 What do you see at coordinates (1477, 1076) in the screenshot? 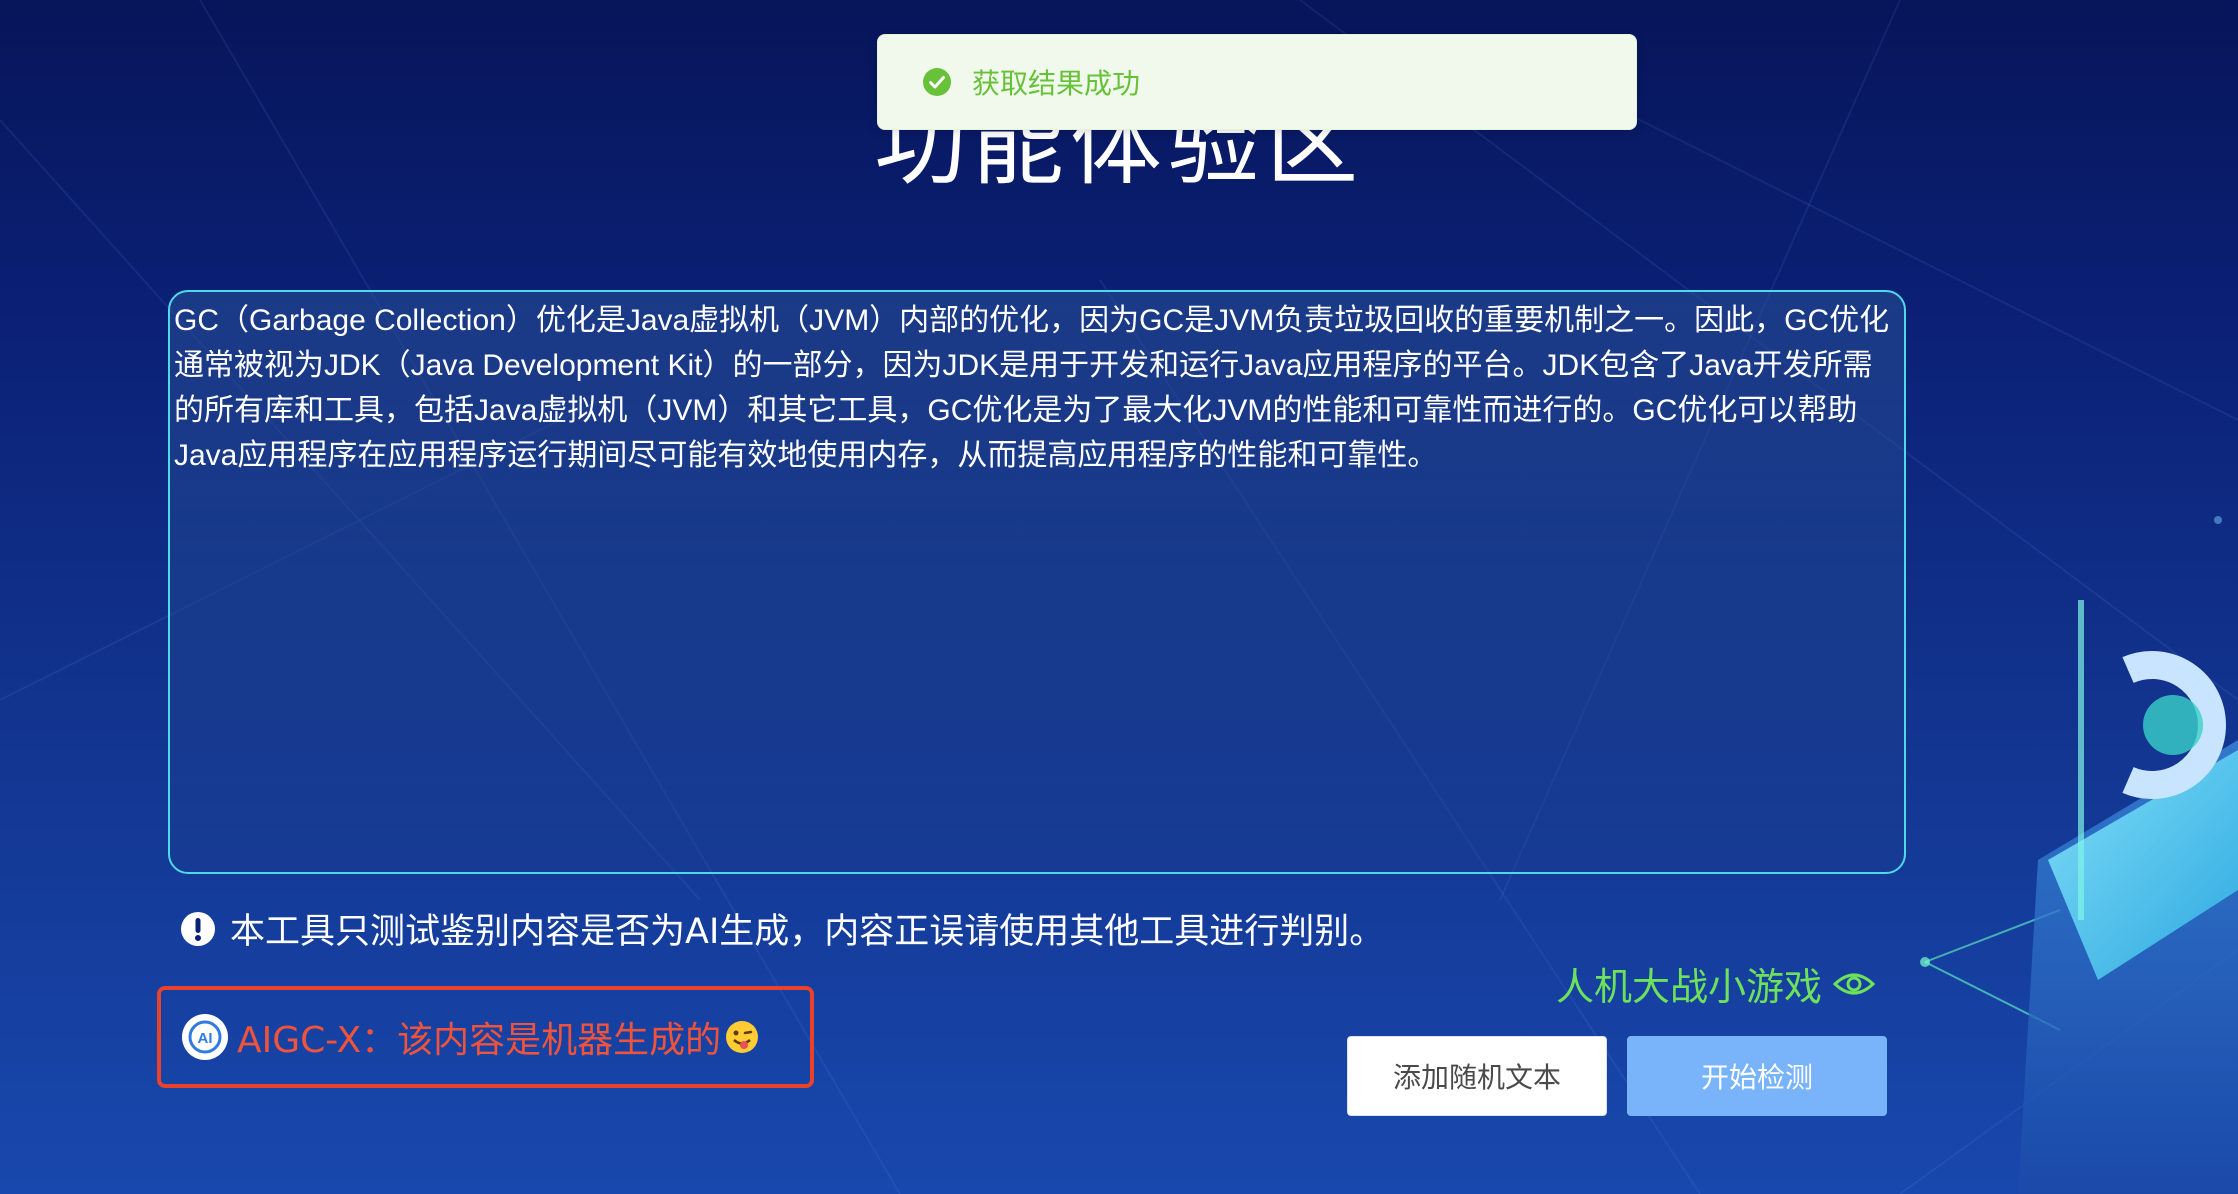
I see `add-random-text-button: 添加随机文本` at bounding box center [1477, 1076].